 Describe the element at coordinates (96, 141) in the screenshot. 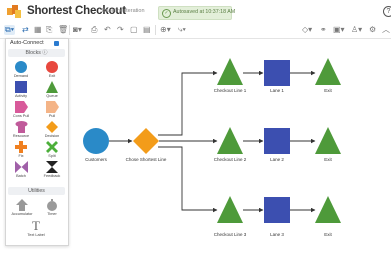

I see `node-customers` at that location.